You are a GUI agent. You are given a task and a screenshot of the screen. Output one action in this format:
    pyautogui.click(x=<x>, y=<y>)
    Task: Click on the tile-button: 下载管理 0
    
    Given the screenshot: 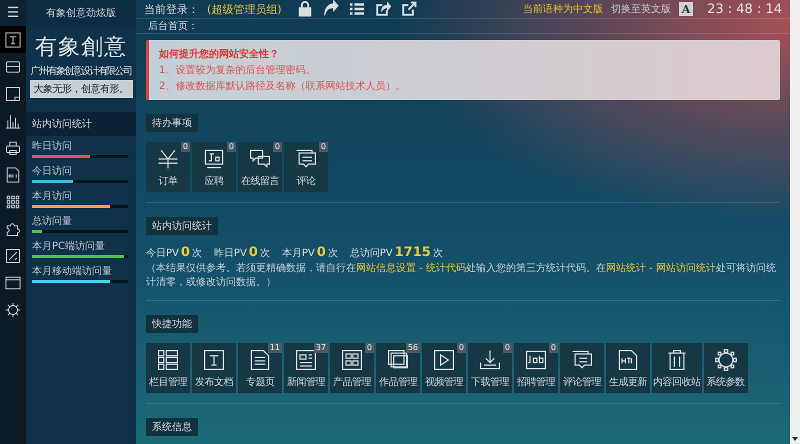 What is the action you would take?
    pyautogui.click(x=490, y=368)
    